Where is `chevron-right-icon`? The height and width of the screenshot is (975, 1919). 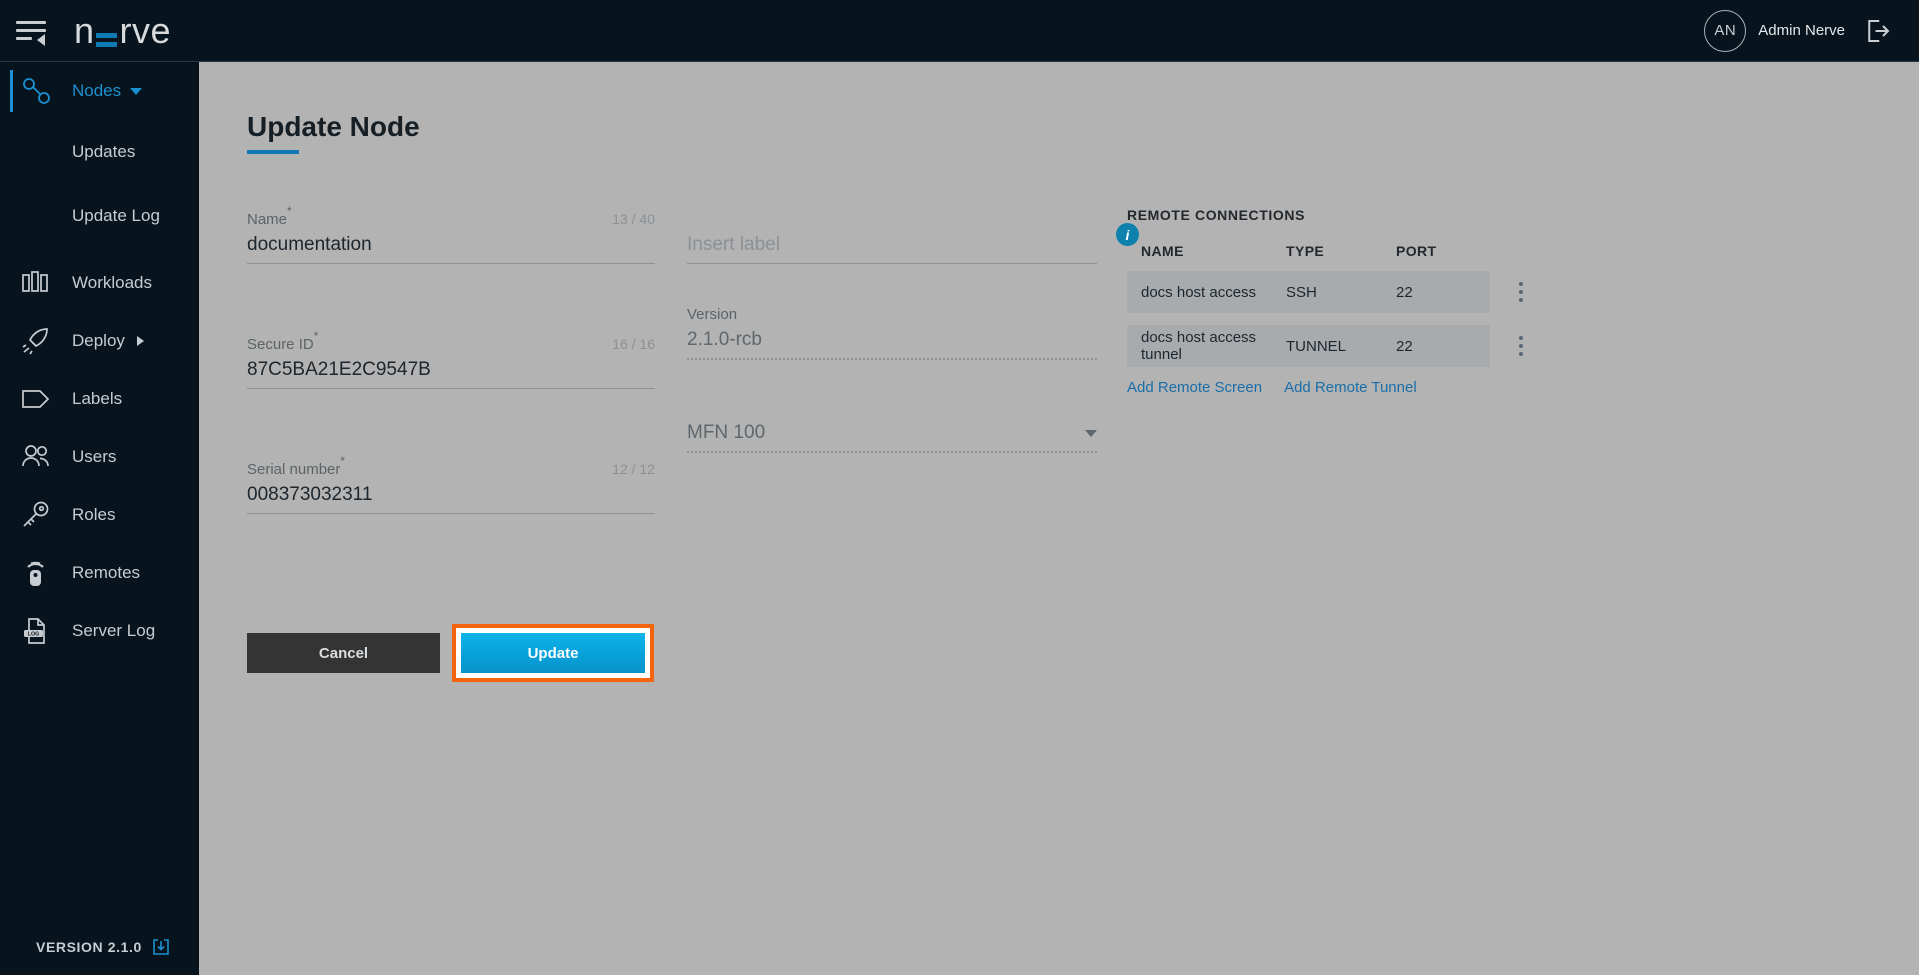 chevron-right-icon is located at coordinates (140, 341).